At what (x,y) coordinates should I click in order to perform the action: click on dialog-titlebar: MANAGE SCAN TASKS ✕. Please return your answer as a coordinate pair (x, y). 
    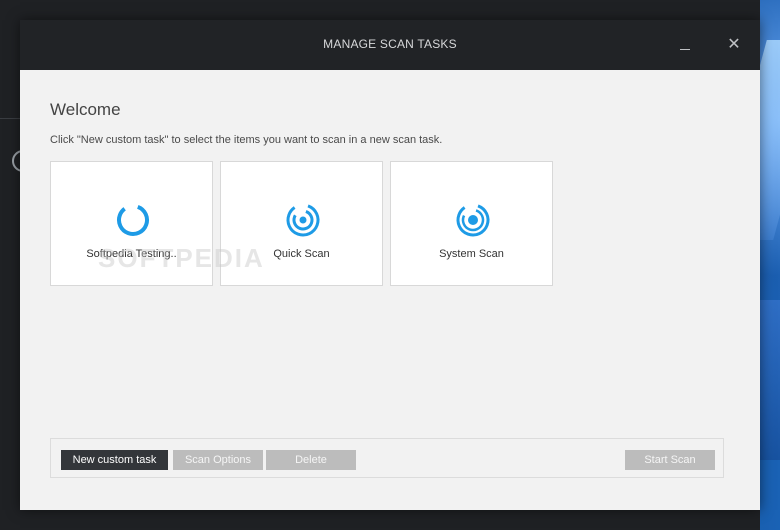
    Looking at the image, I should click on (390, 45).